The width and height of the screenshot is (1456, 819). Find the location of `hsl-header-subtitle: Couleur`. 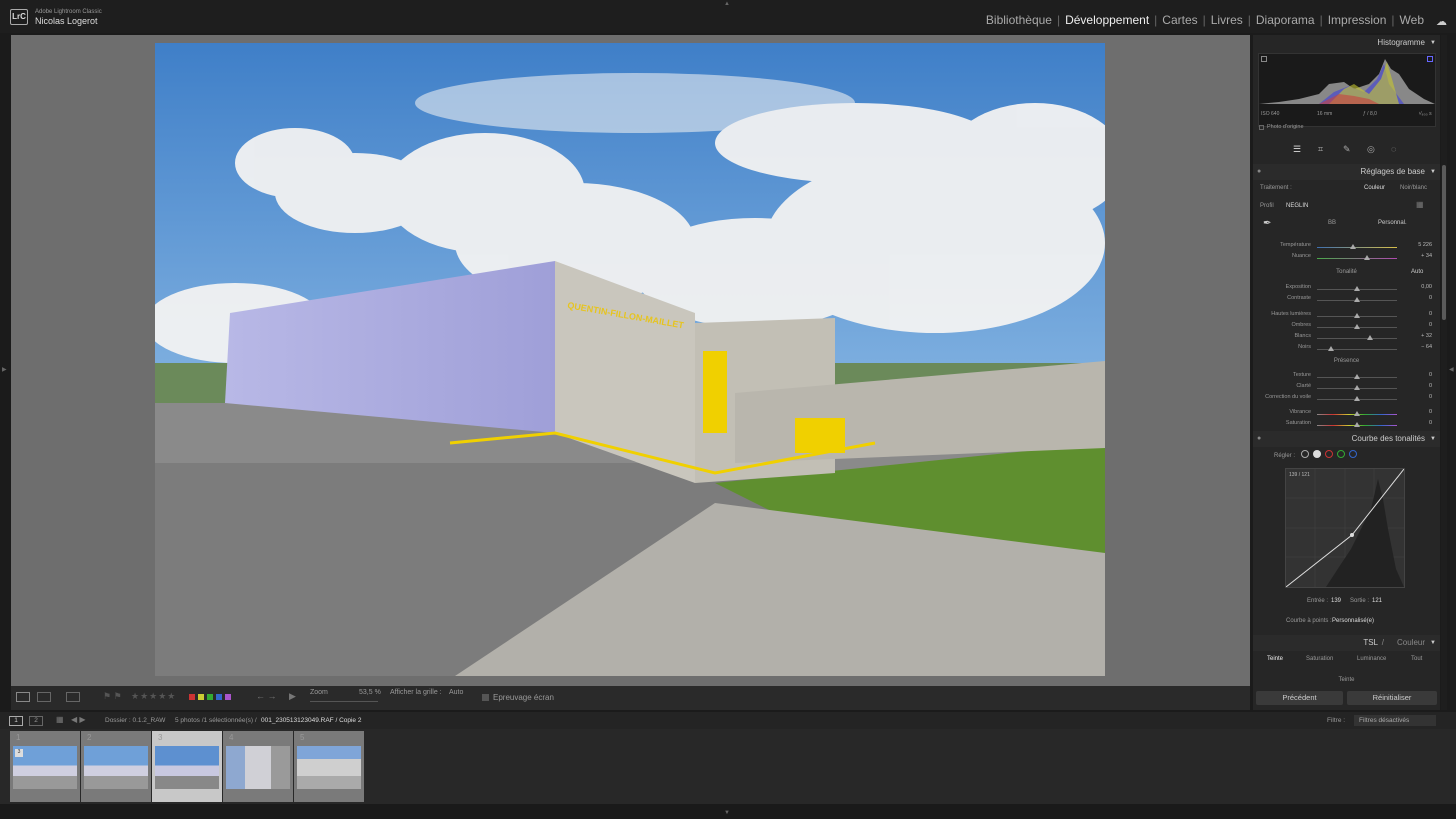

hsl-header-subtitle: Couleur is located at coordinates (1411, 643).